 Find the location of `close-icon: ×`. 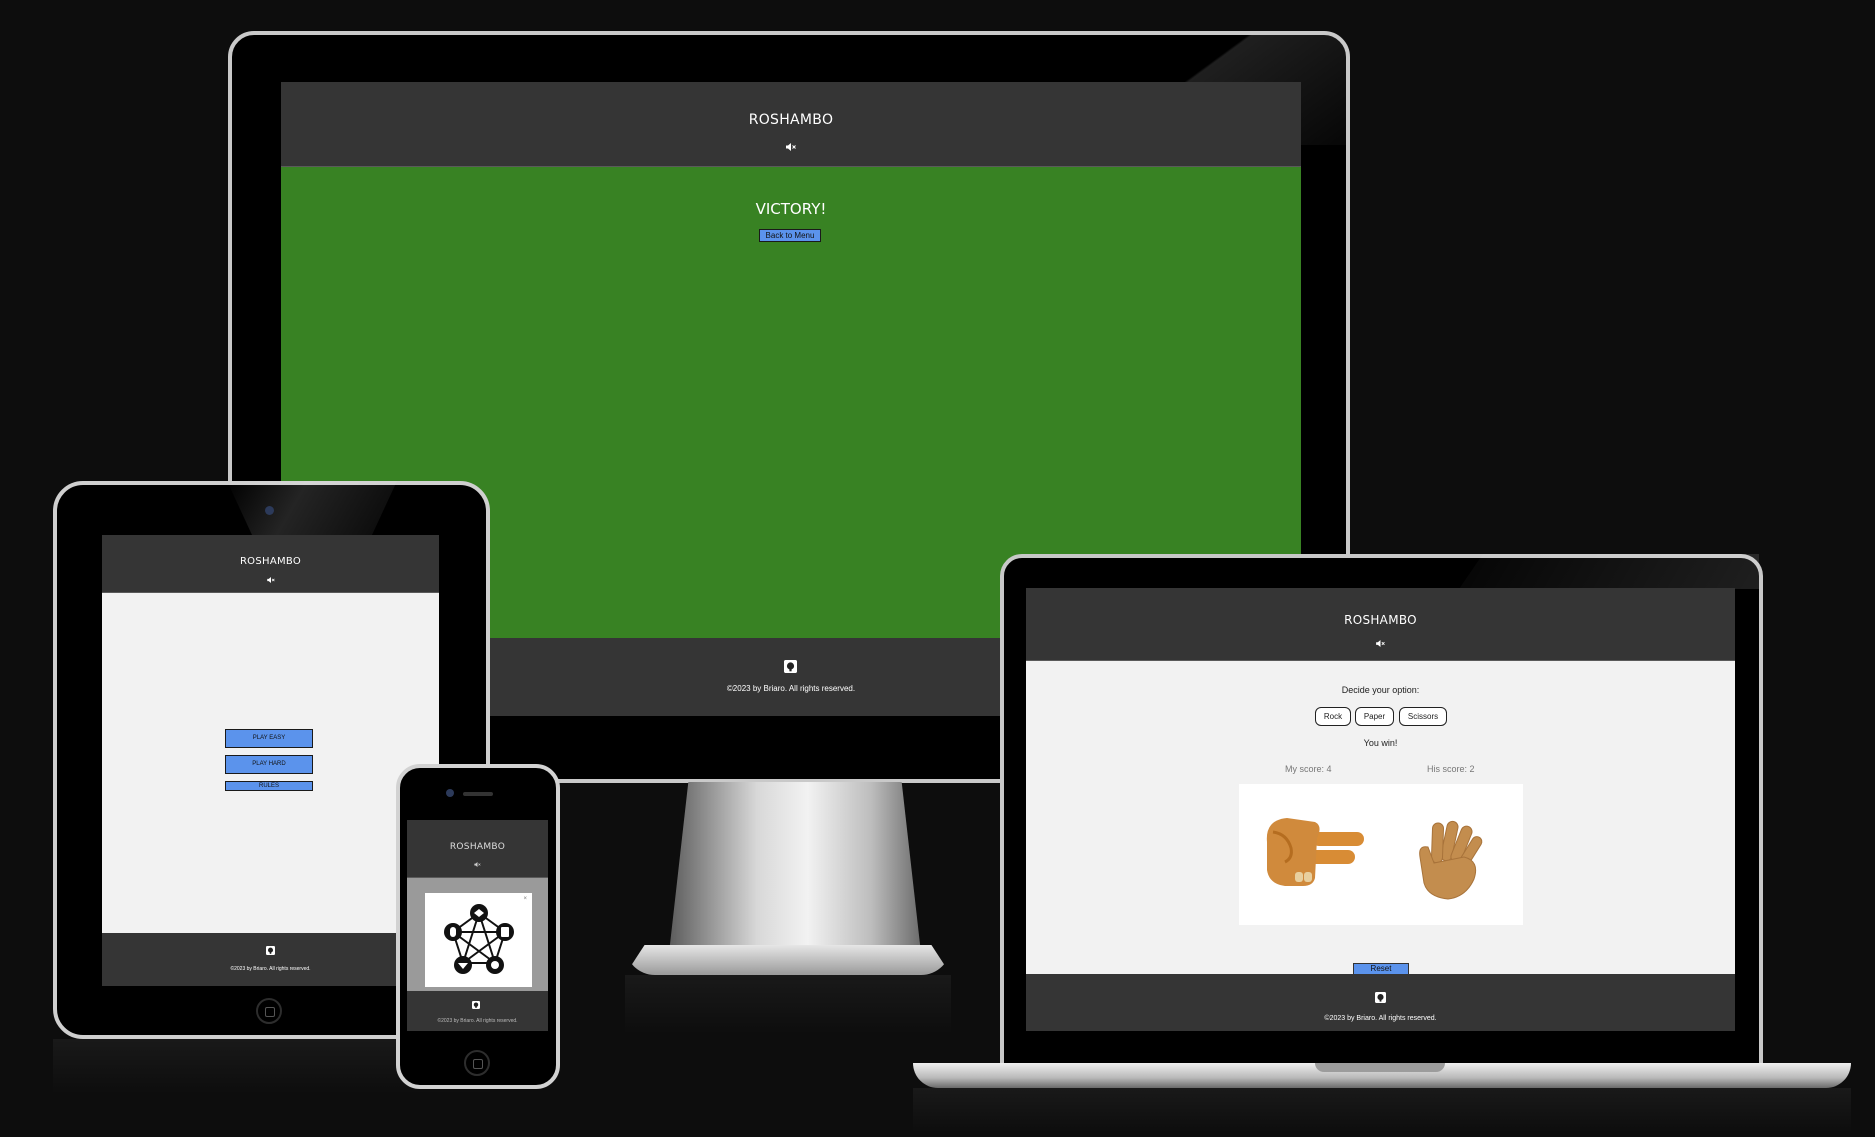

close-icon: × is located at coordinates (525, 899).